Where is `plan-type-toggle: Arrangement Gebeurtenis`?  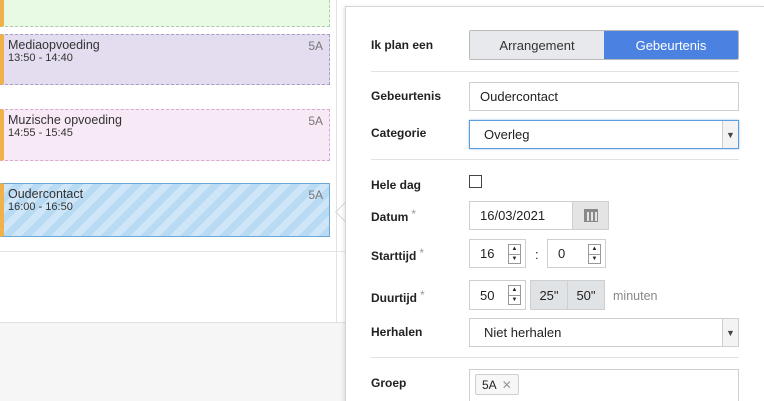
plan-type-toggle: Arrangement Gebeurtenis is located at coordinates (604, 45).